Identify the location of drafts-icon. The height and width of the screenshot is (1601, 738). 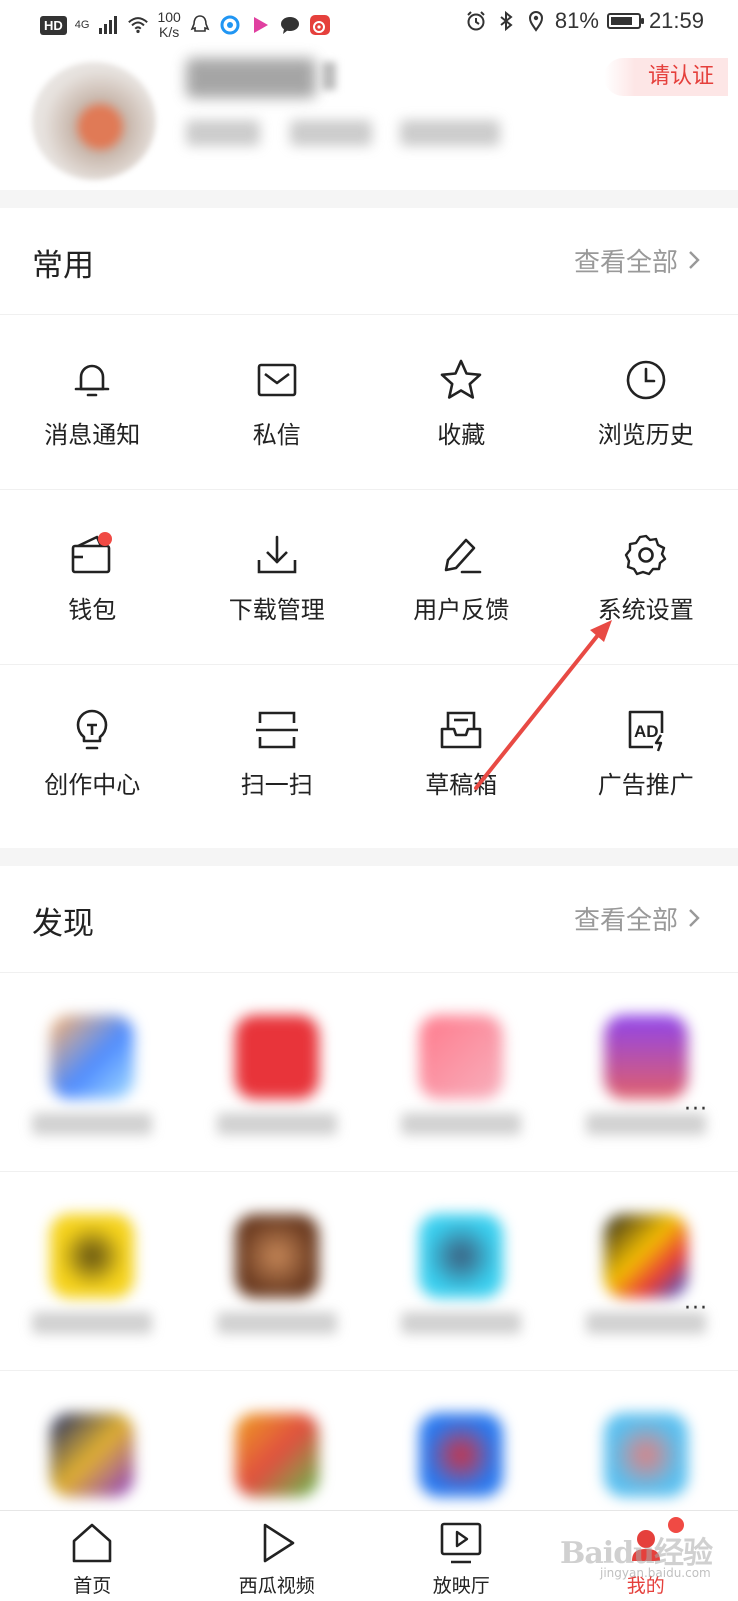
(461, 730).